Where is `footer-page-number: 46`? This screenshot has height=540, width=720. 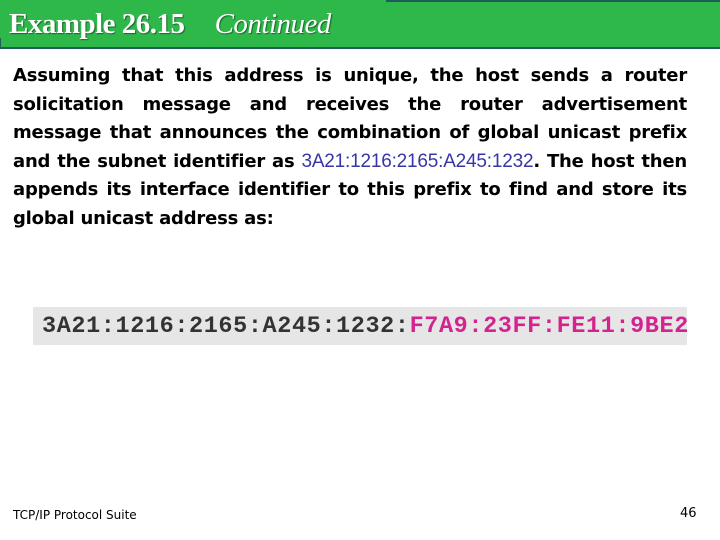 footer-page-number: 46 is located at coordinates (688, 513).